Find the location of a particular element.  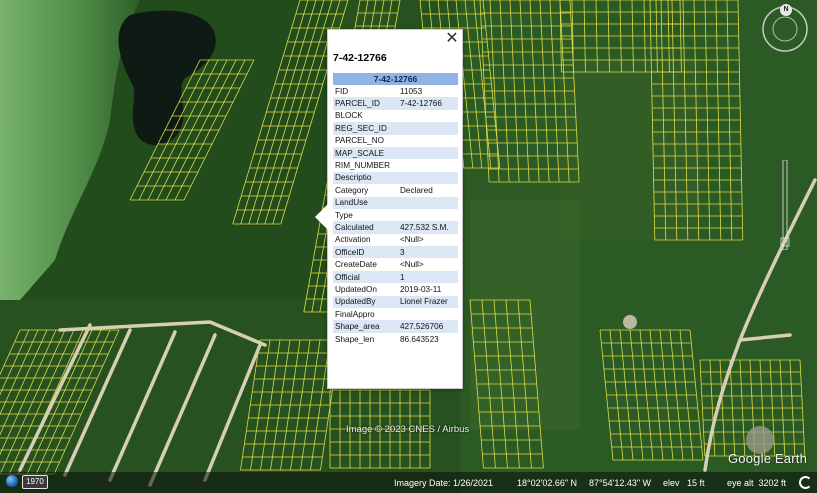

attribute-row: PARCEL_NO is located at coordinates (395, 141).